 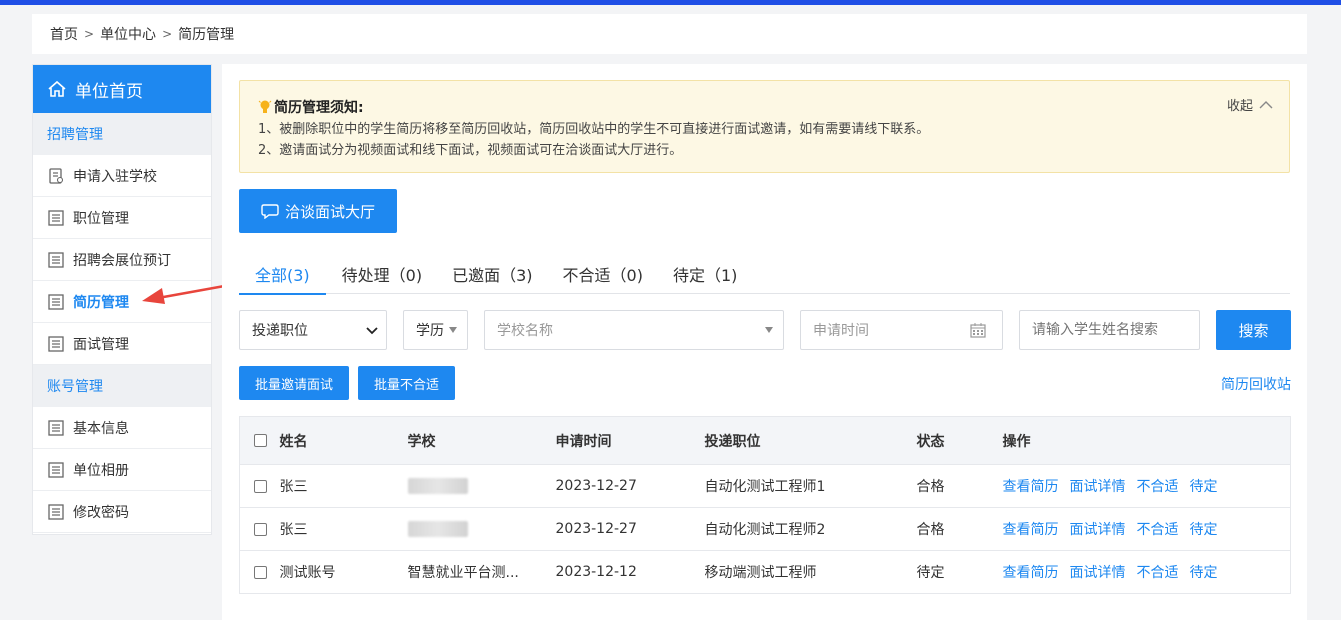 I want to click on collapse-button: 收起, so click(x=1250, y=104).